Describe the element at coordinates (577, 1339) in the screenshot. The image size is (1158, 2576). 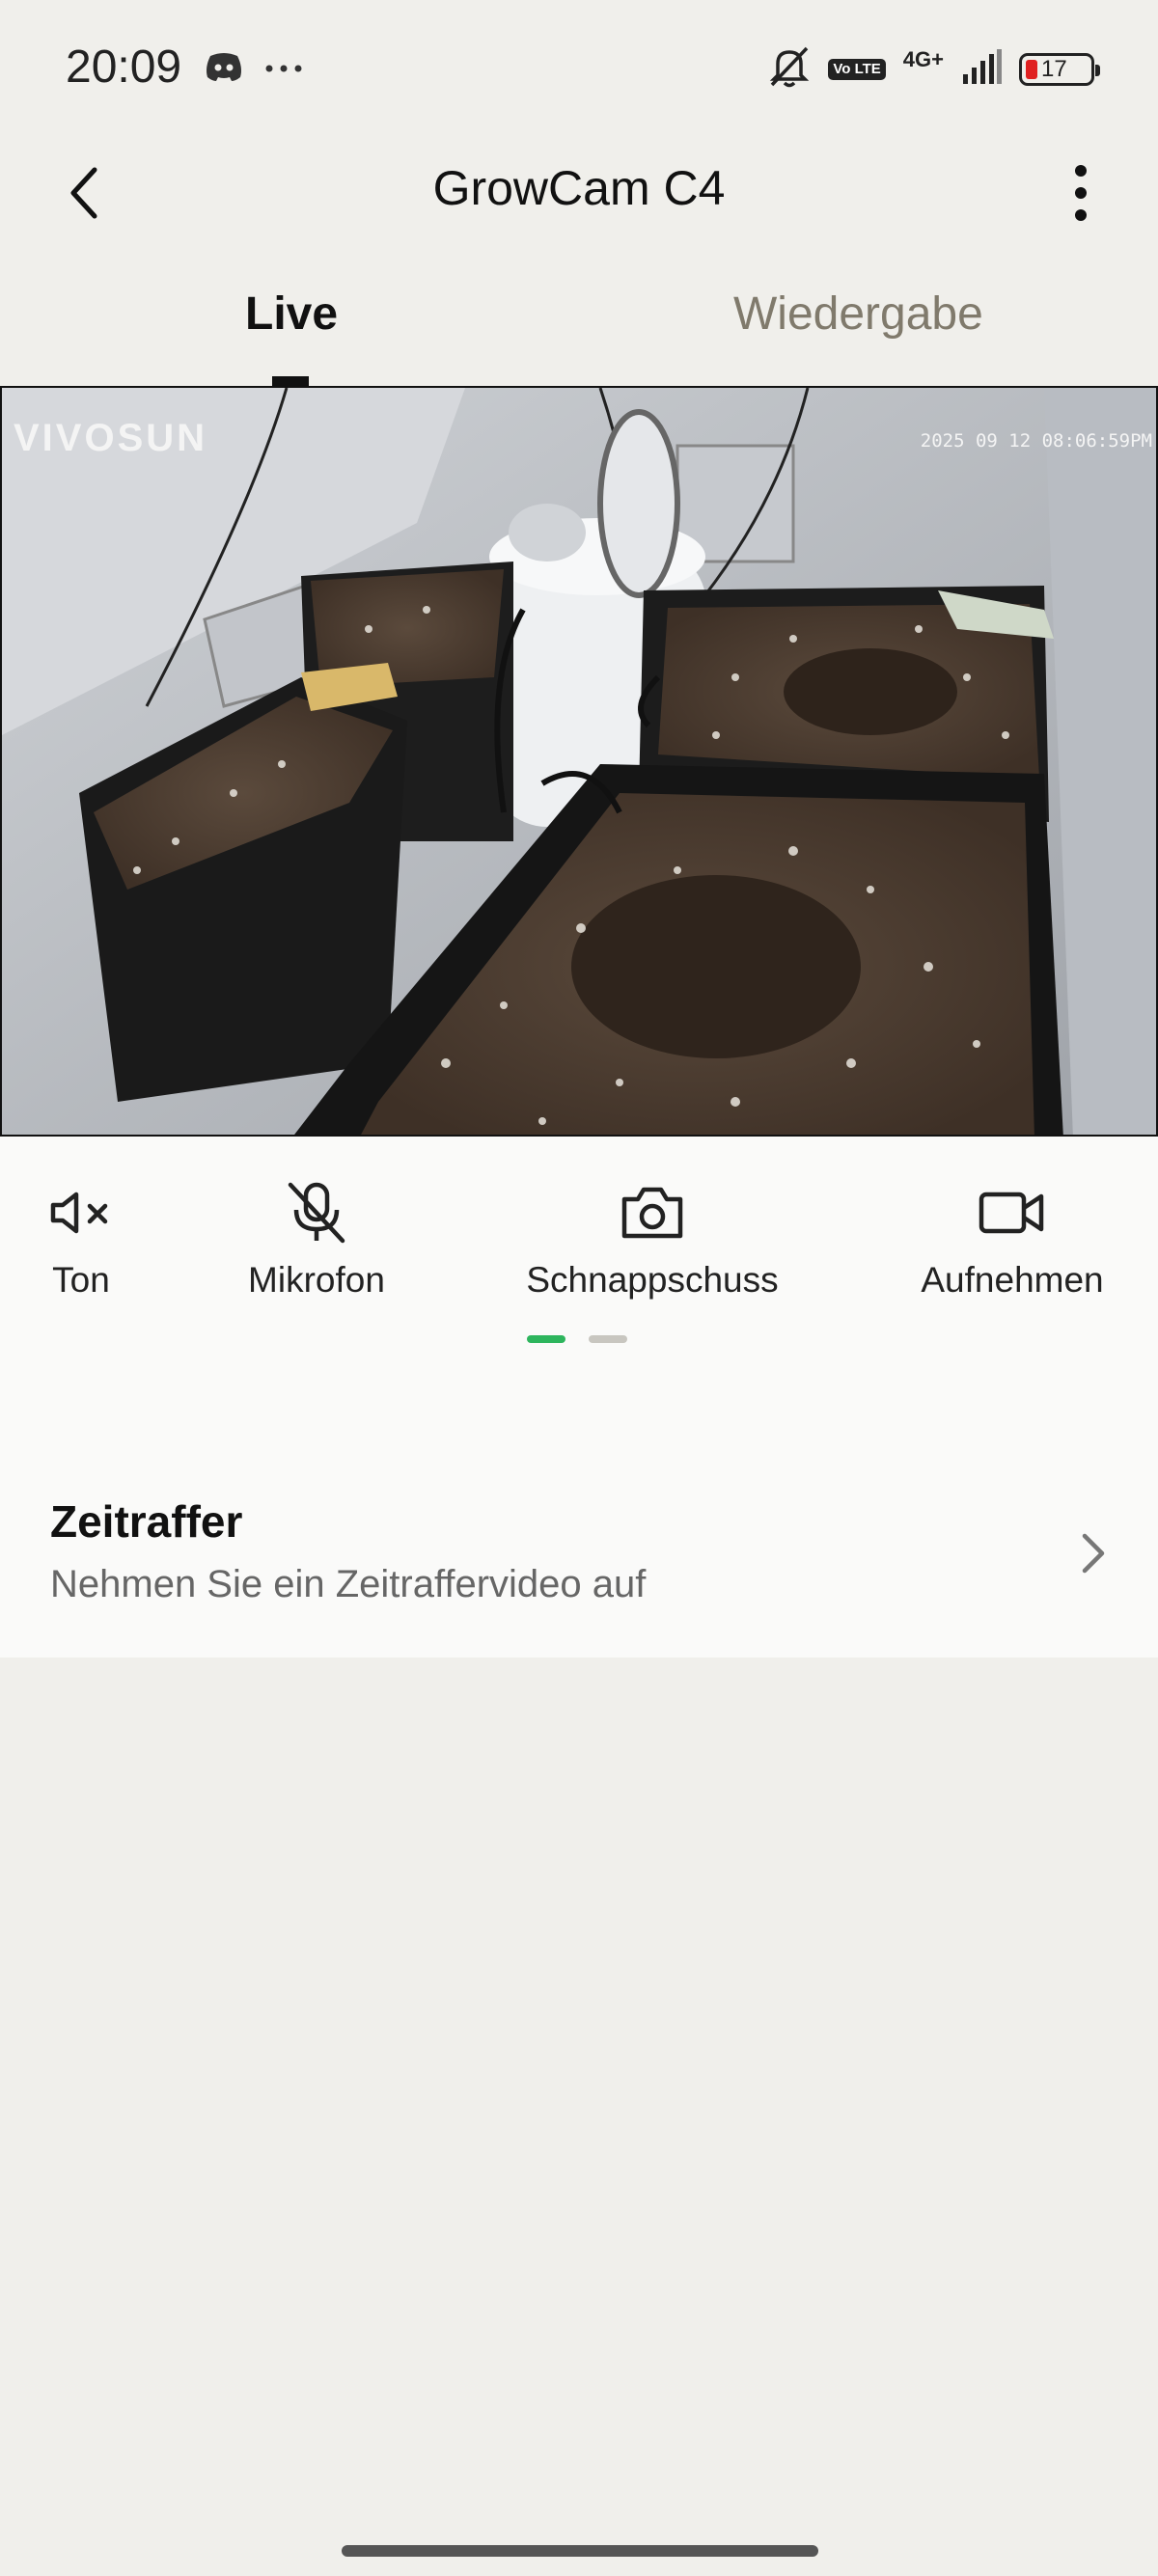
I see `controls-pager` at that location.